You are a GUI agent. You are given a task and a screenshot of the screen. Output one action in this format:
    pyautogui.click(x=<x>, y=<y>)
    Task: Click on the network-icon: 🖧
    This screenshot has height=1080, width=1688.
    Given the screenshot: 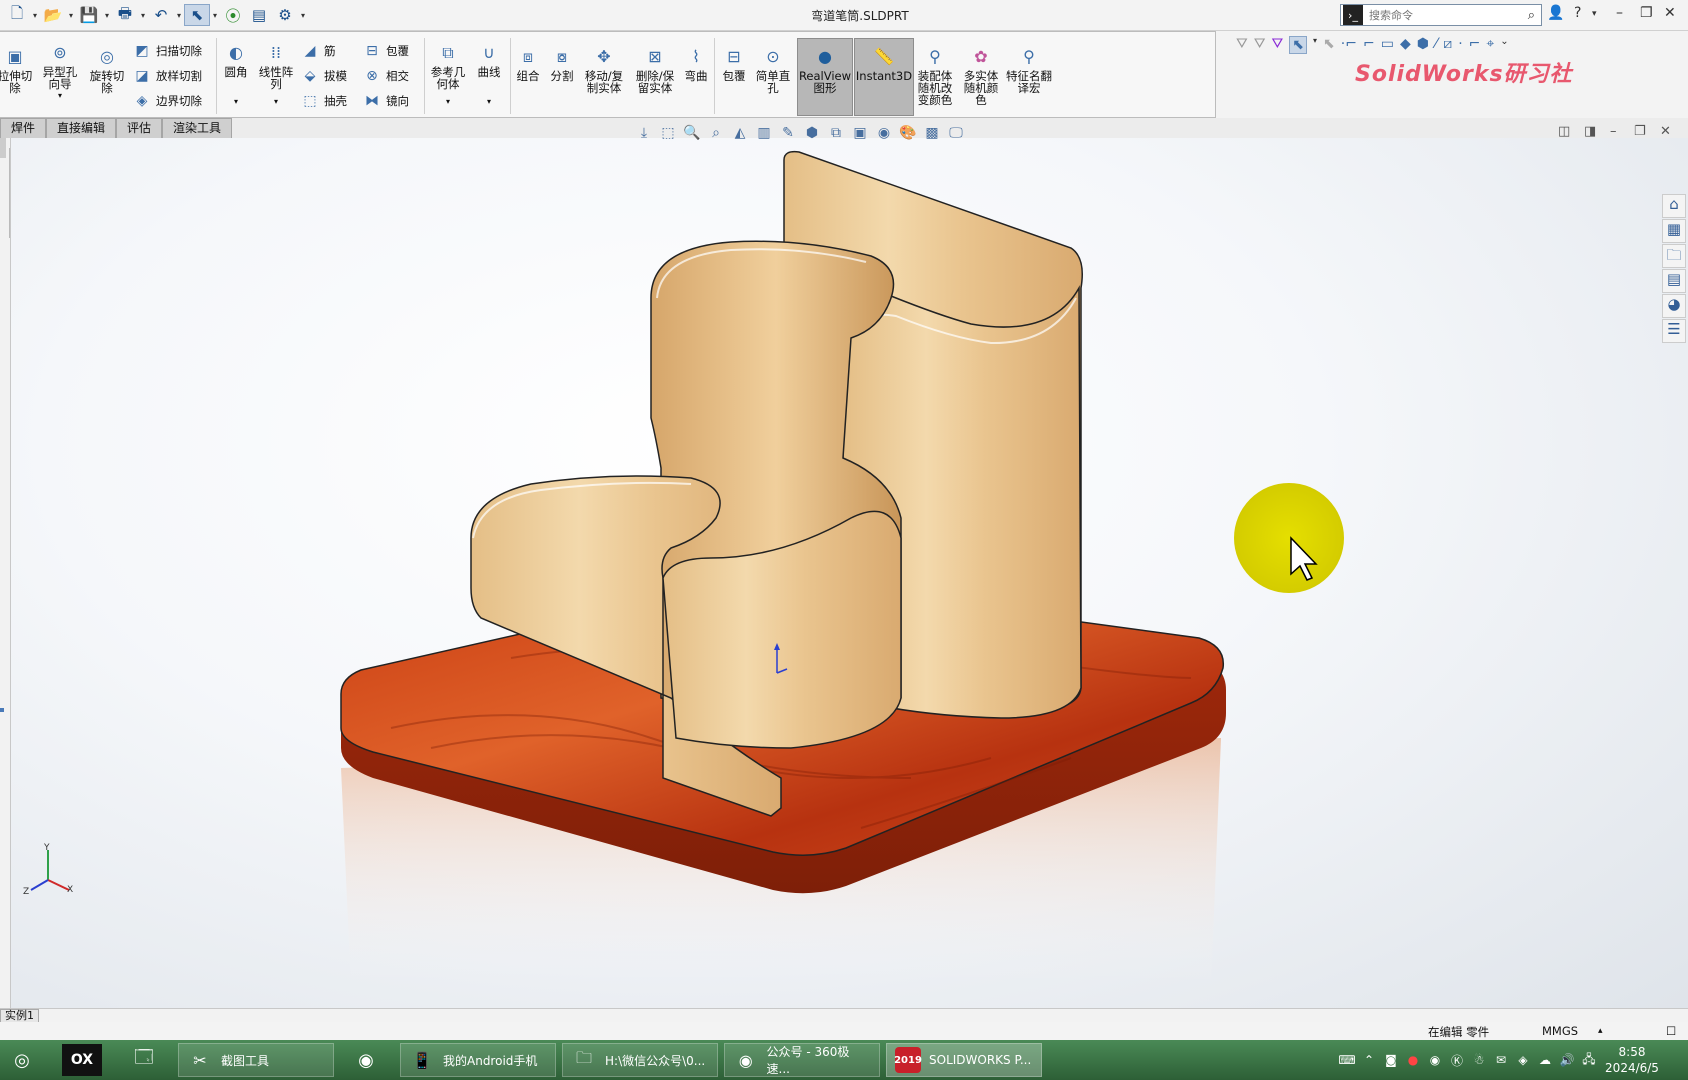 What is the action you would take?
    pyautogui.click(x=1589, y=1060)
    